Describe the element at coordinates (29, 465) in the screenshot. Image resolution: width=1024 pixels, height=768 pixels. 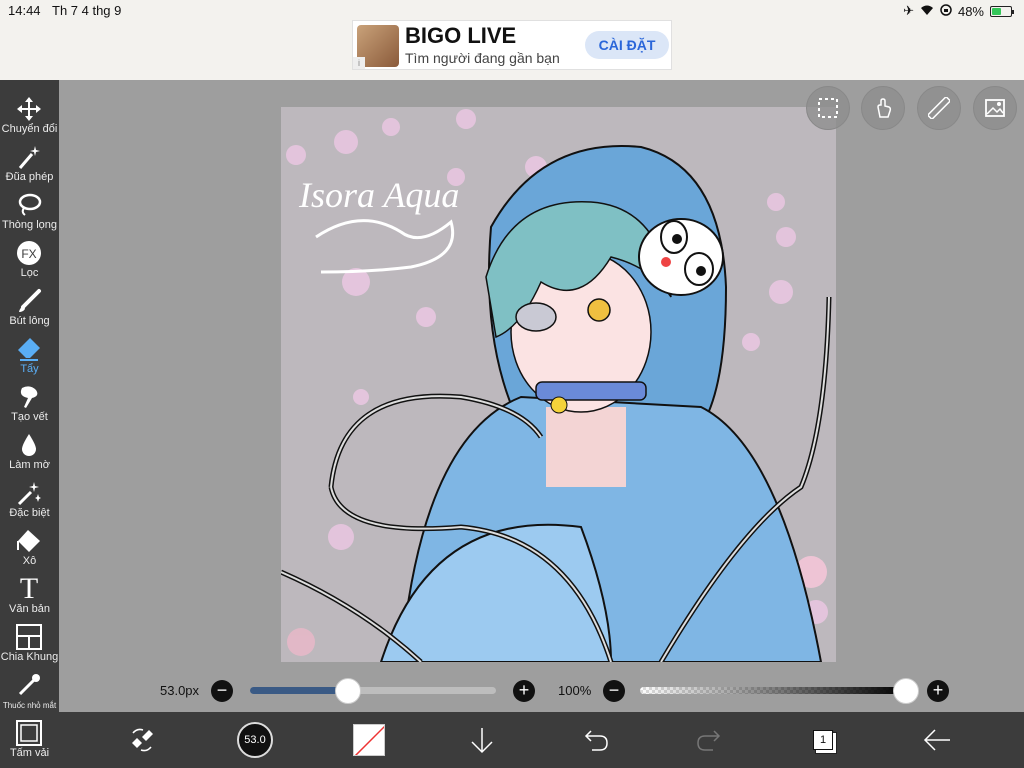
I see `tool-label: Làm mờ` at that location.